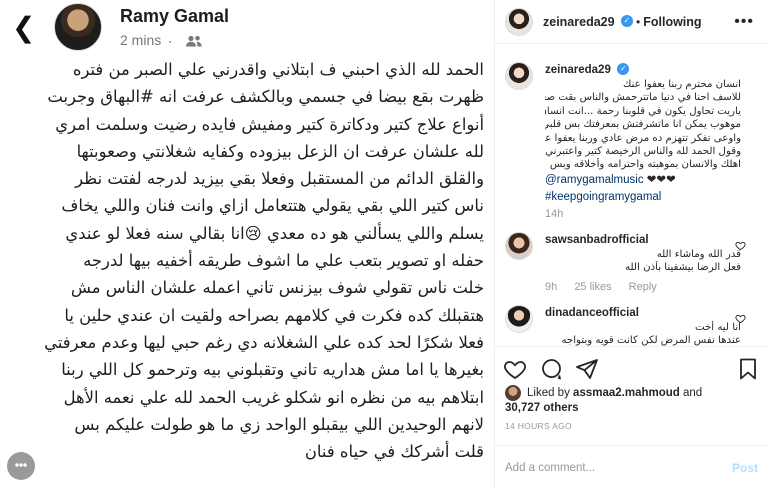  What do you see at coordinates (594, 180) in the screenshot?
I see `mention-link: @ramygamalmusic` at bounding box center [594, 180].